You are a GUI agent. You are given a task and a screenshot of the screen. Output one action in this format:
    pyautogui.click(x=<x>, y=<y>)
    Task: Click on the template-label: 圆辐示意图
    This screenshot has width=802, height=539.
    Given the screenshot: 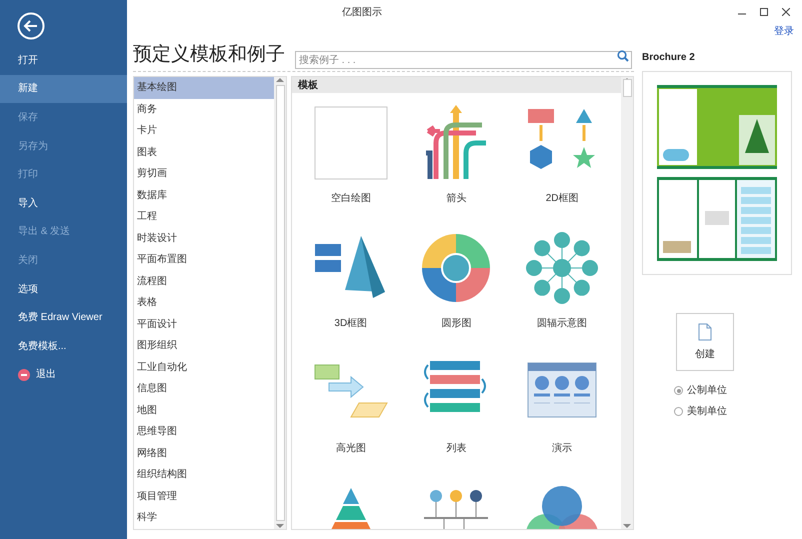 What is the action you would take?
    pyautogui.click(x=562, y=323)
    